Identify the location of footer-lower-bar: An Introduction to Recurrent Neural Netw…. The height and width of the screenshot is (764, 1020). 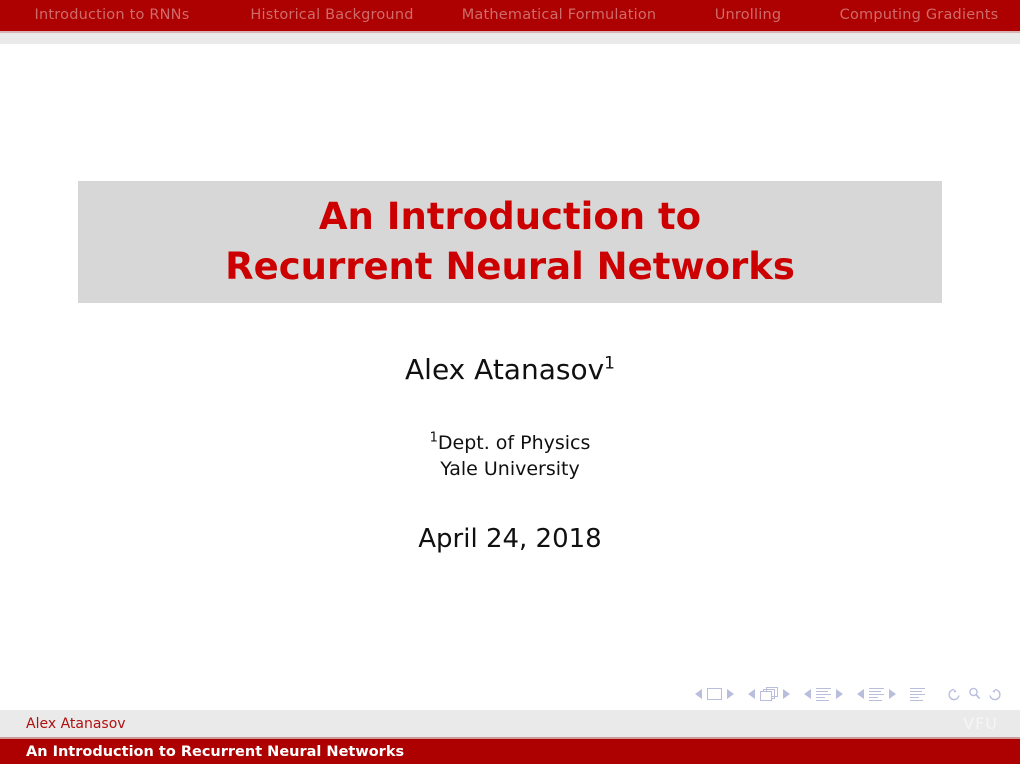
(510, 751).